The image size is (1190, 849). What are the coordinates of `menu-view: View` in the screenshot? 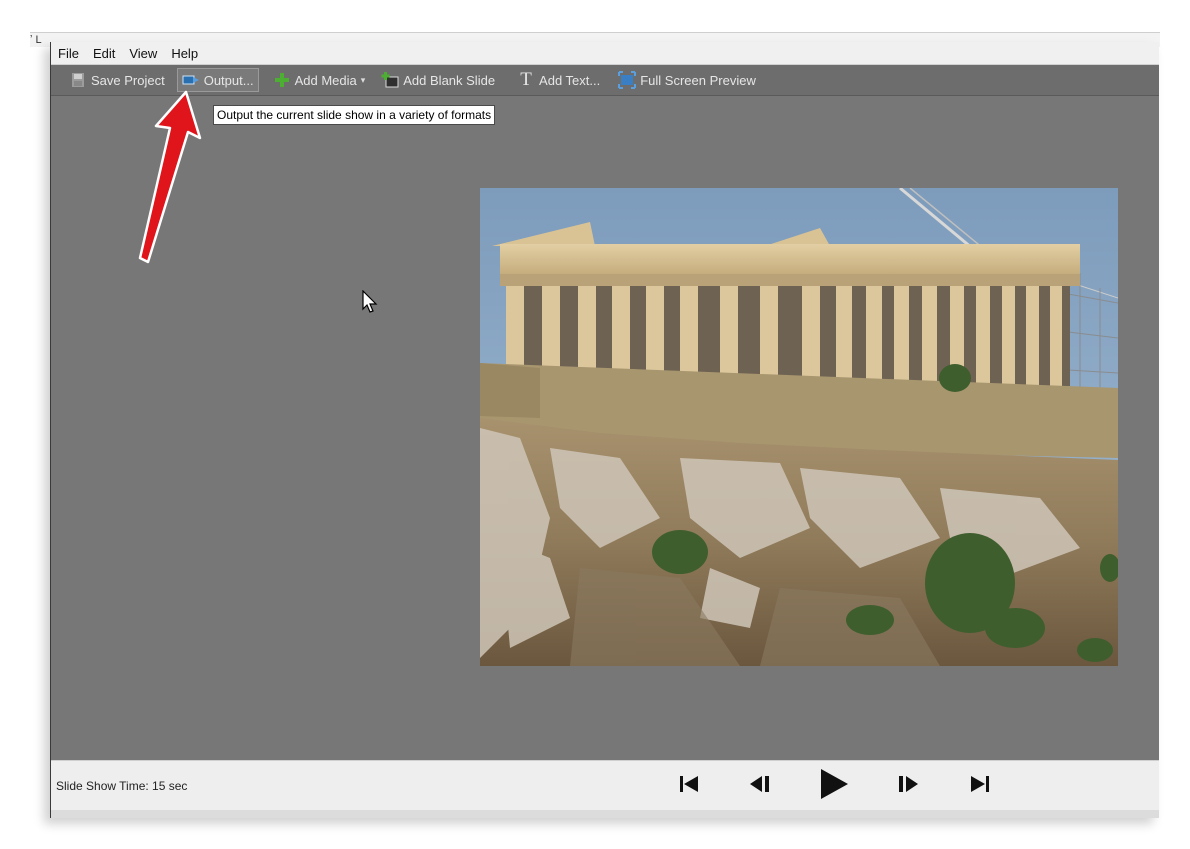 It's located at (143, 53).